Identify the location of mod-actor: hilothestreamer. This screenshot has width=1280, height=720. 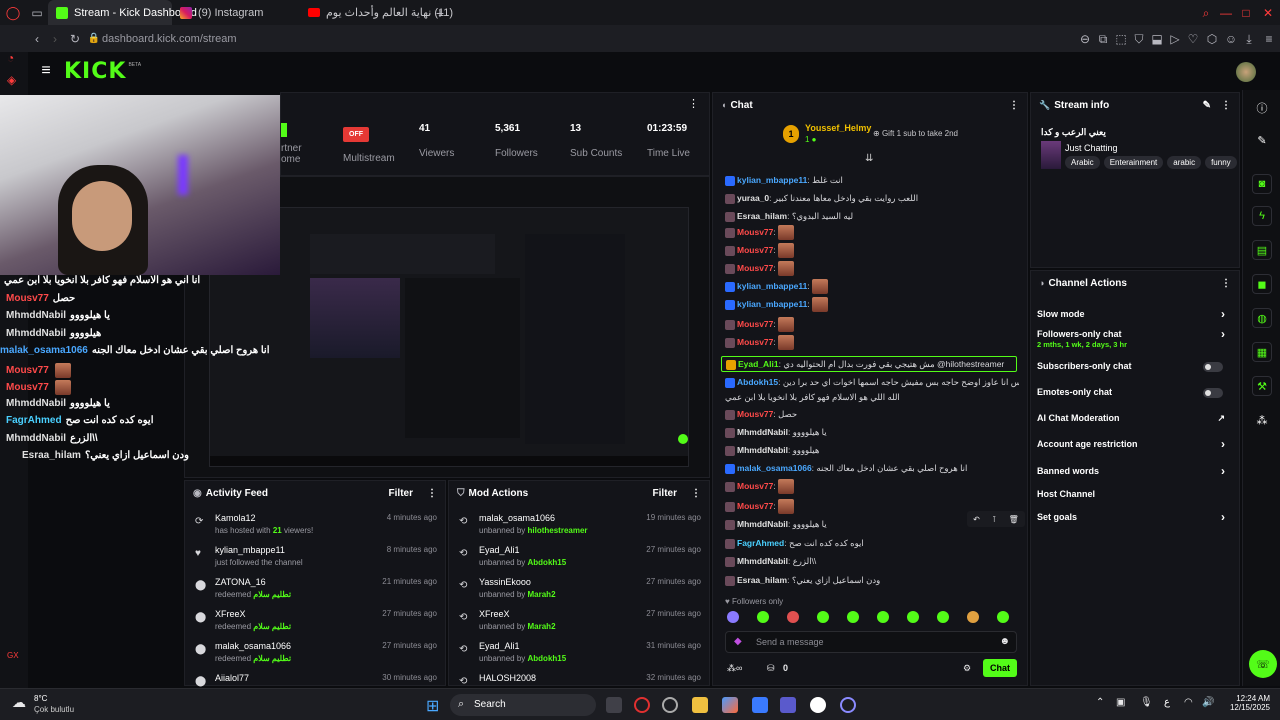
(558, 530).